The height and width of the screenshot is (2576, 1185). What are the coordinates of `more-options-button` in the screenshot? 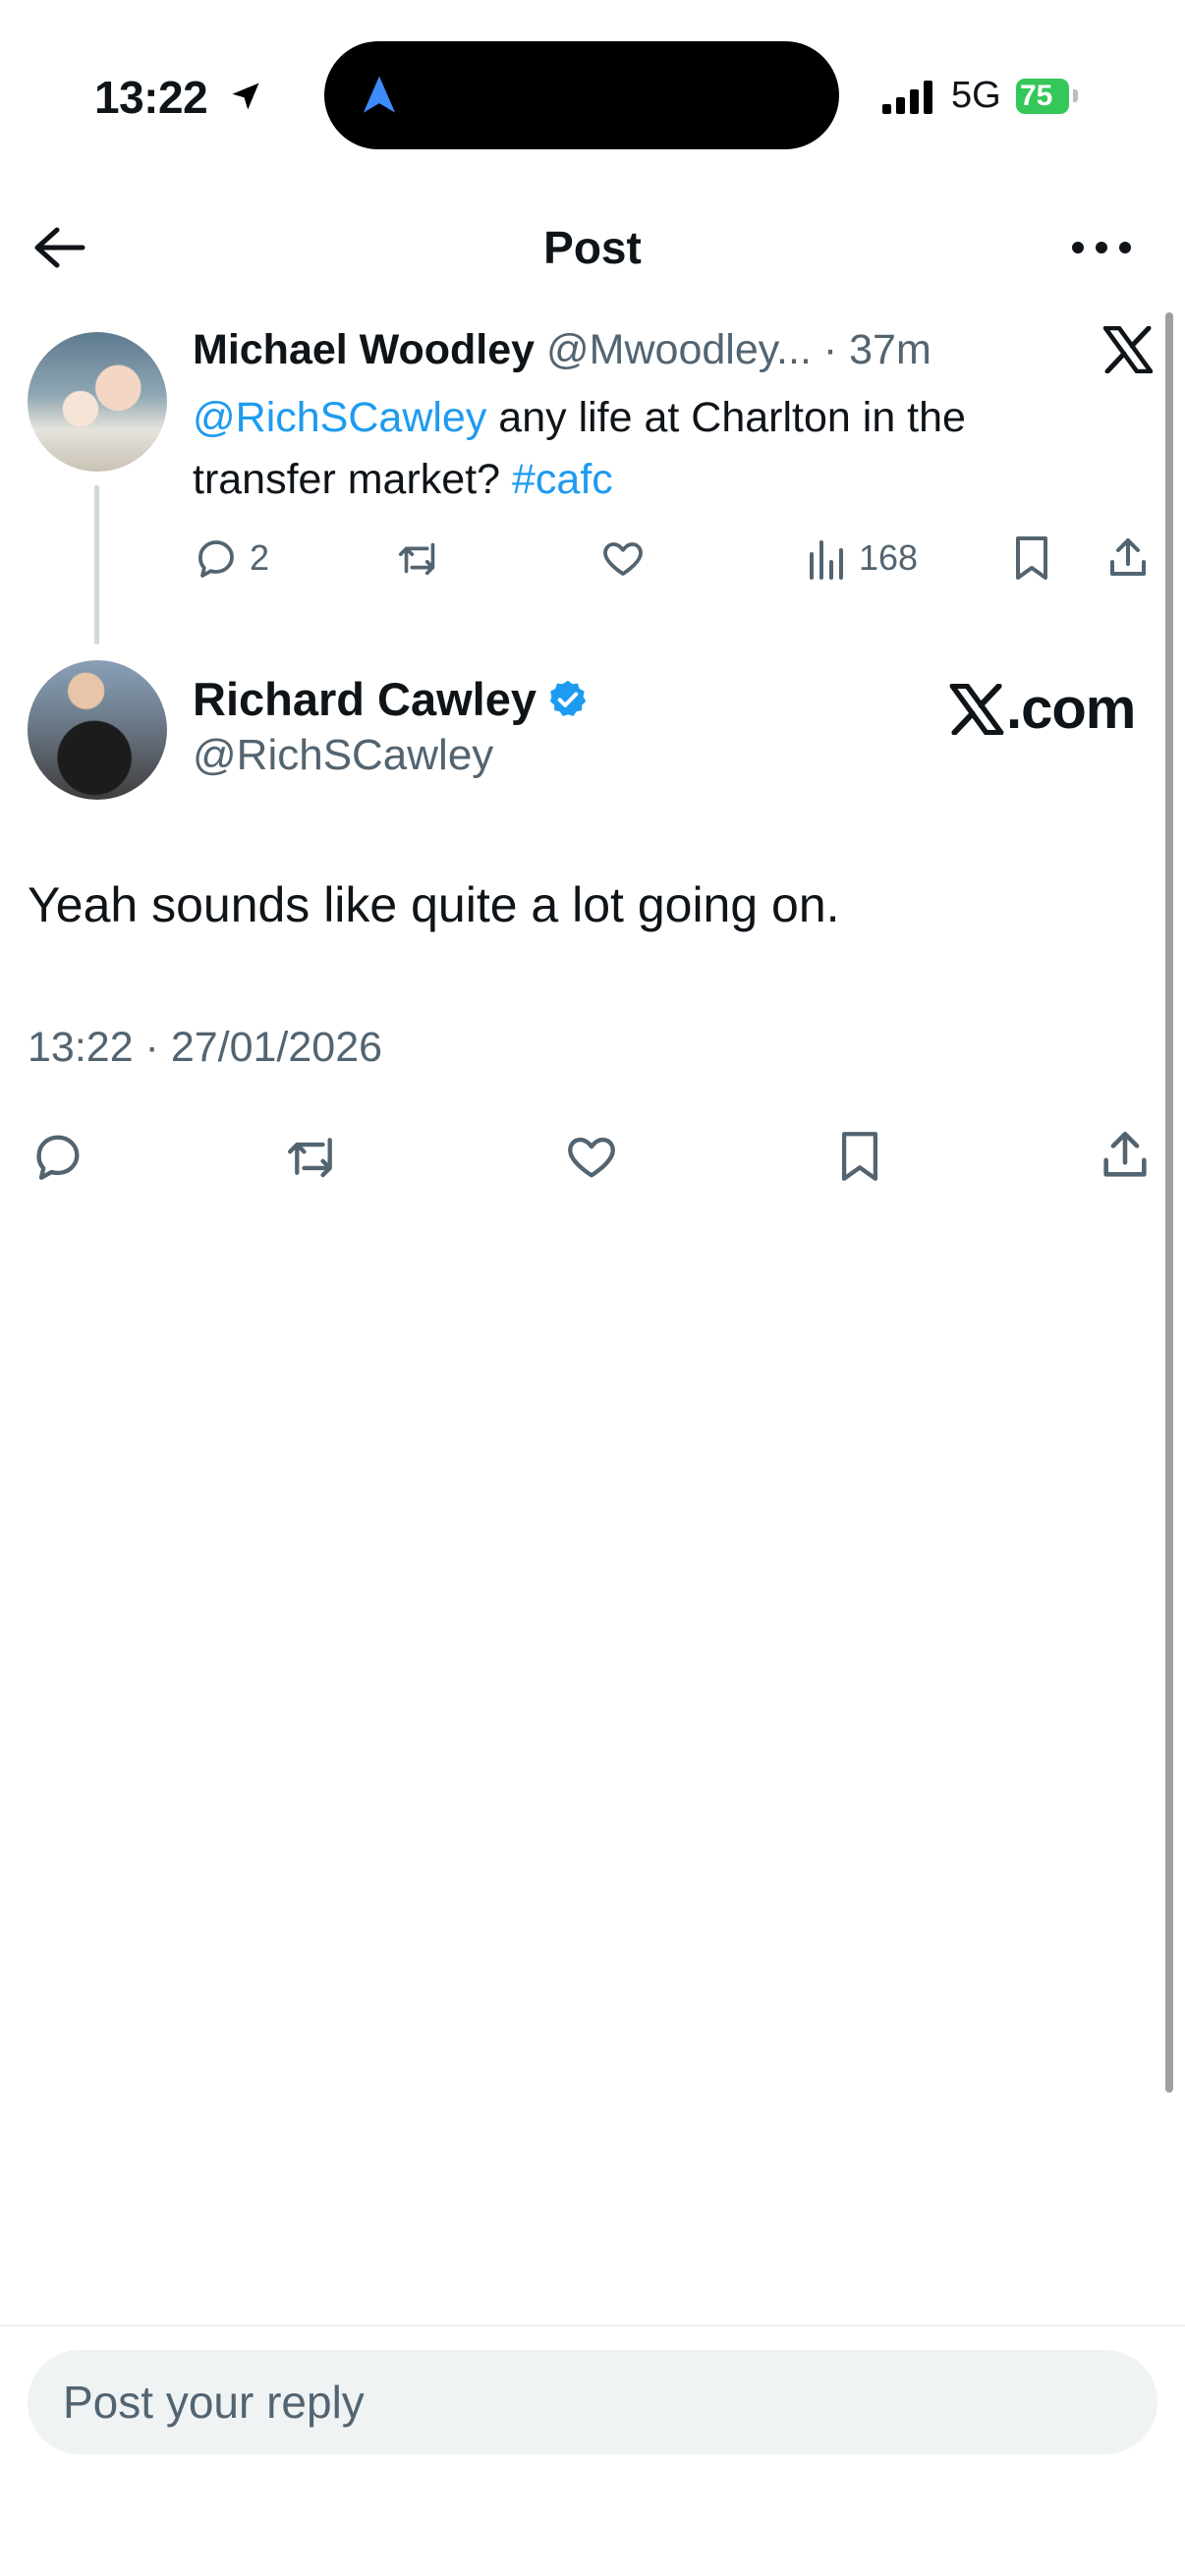 It's located at (1102, 247).